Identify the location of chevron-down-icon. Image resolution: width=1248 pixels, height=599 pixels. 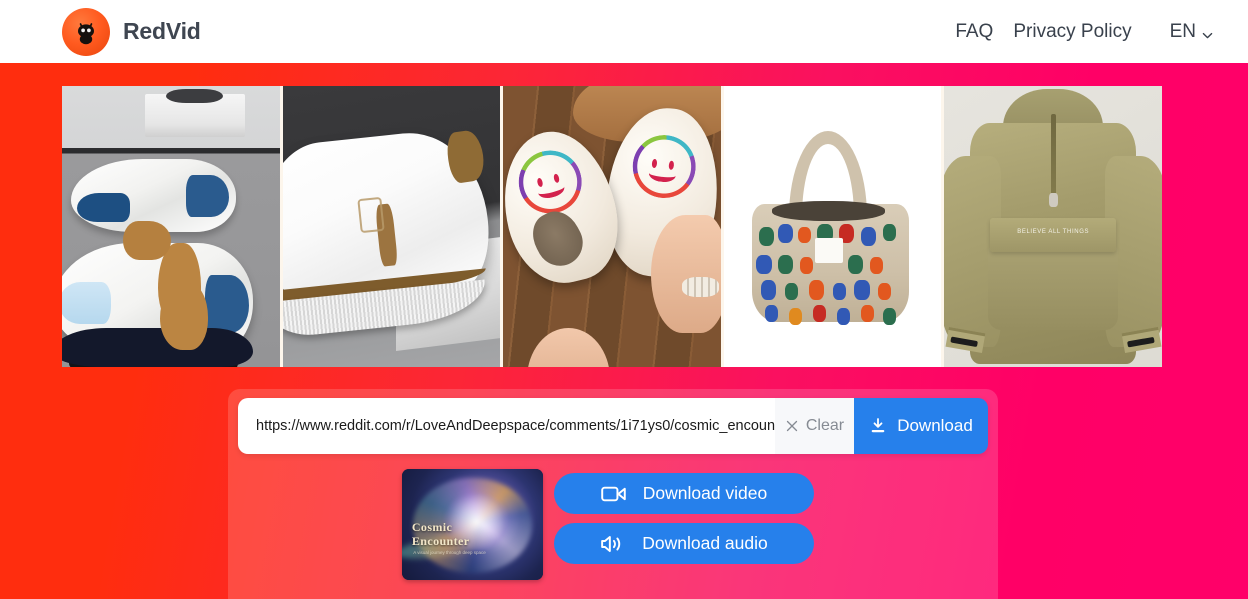
(1207, 32).